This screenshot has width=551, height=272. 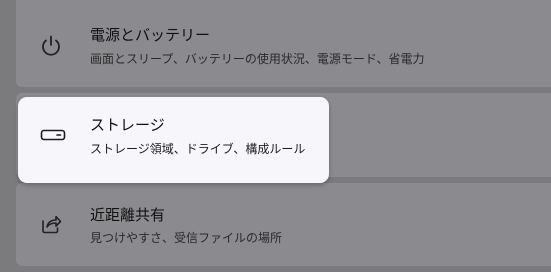 What do you see at coordinates (150, 35) in the screenshot?
I see `settings-item-title: 電源とバッテリー` at bounding box center [150, 35].